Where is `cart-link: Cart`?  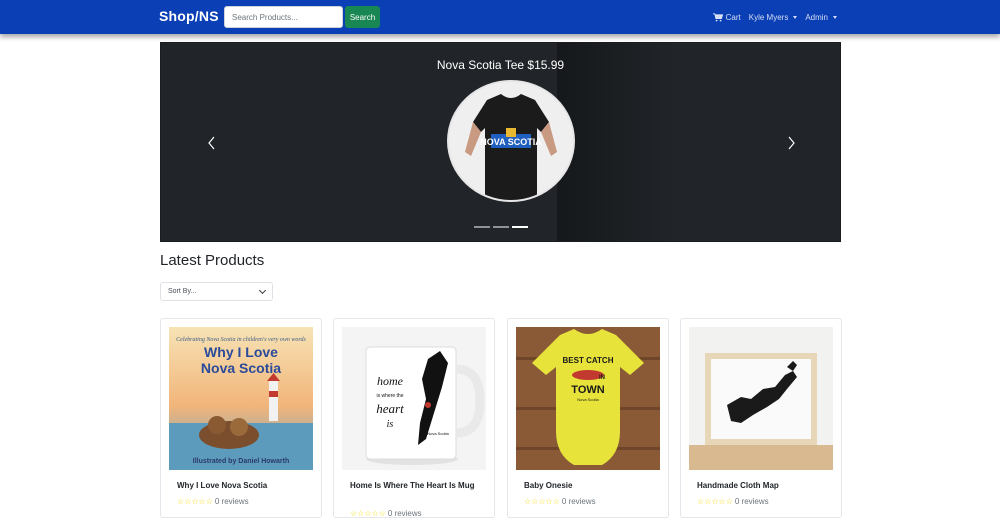
cart-link: Cart is located at coordinates (726, 17).